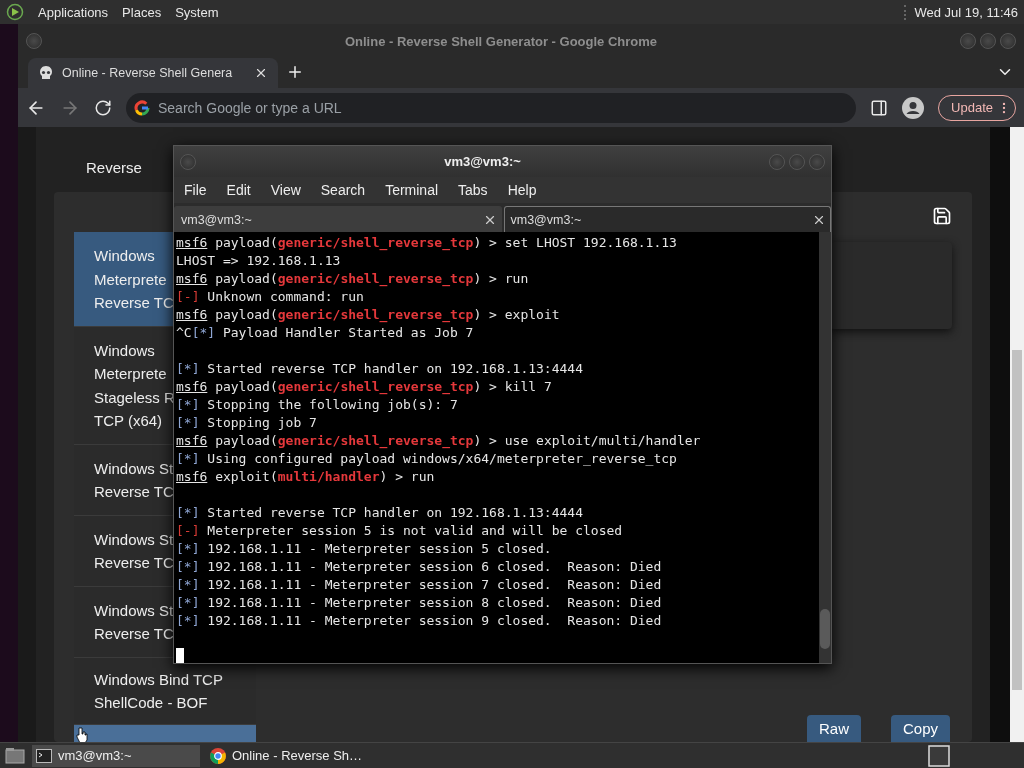 The width and height of the screenshot is (1024, 768). I want to click on side-panel-icon, so click(879, 107).